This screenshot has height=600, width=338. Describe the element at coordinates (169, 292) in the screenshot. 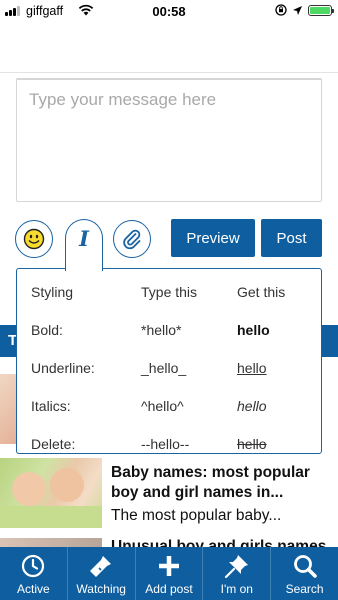

I see `header-type-this: Type this` at that location.